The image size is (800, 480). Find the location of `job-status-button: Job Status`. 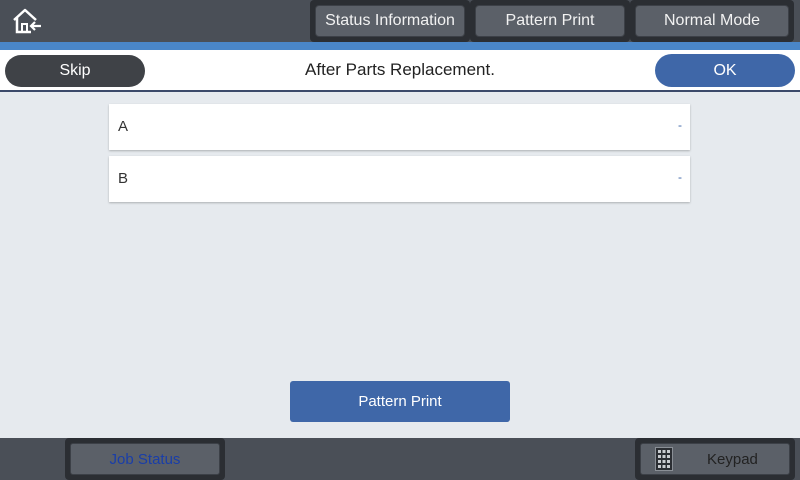

job-status-button: Job Status is located at coordinates (145, 459).